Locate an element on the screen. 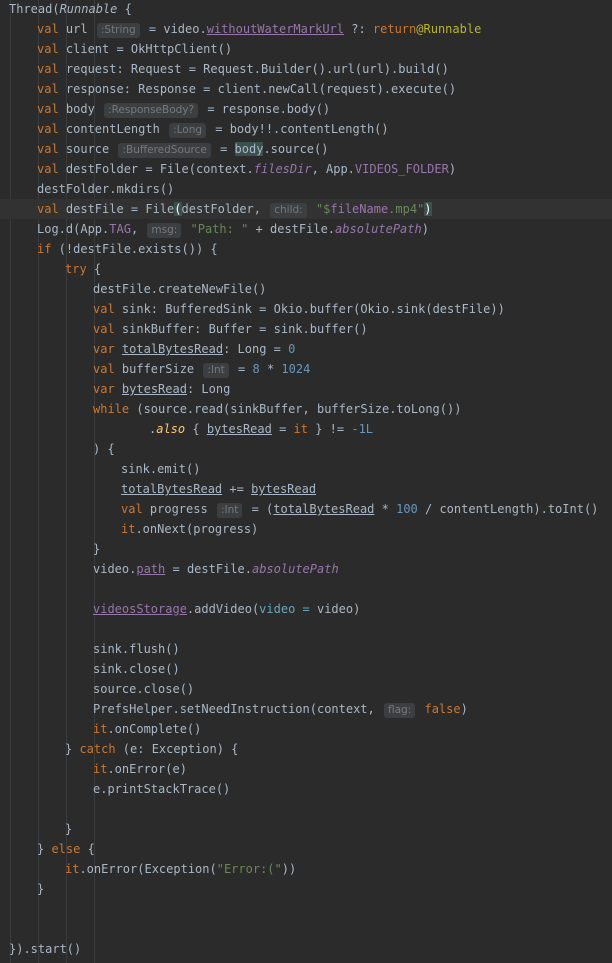 The image size is (612, 963). code-line: }).start() is located at coordinates (306, 949).